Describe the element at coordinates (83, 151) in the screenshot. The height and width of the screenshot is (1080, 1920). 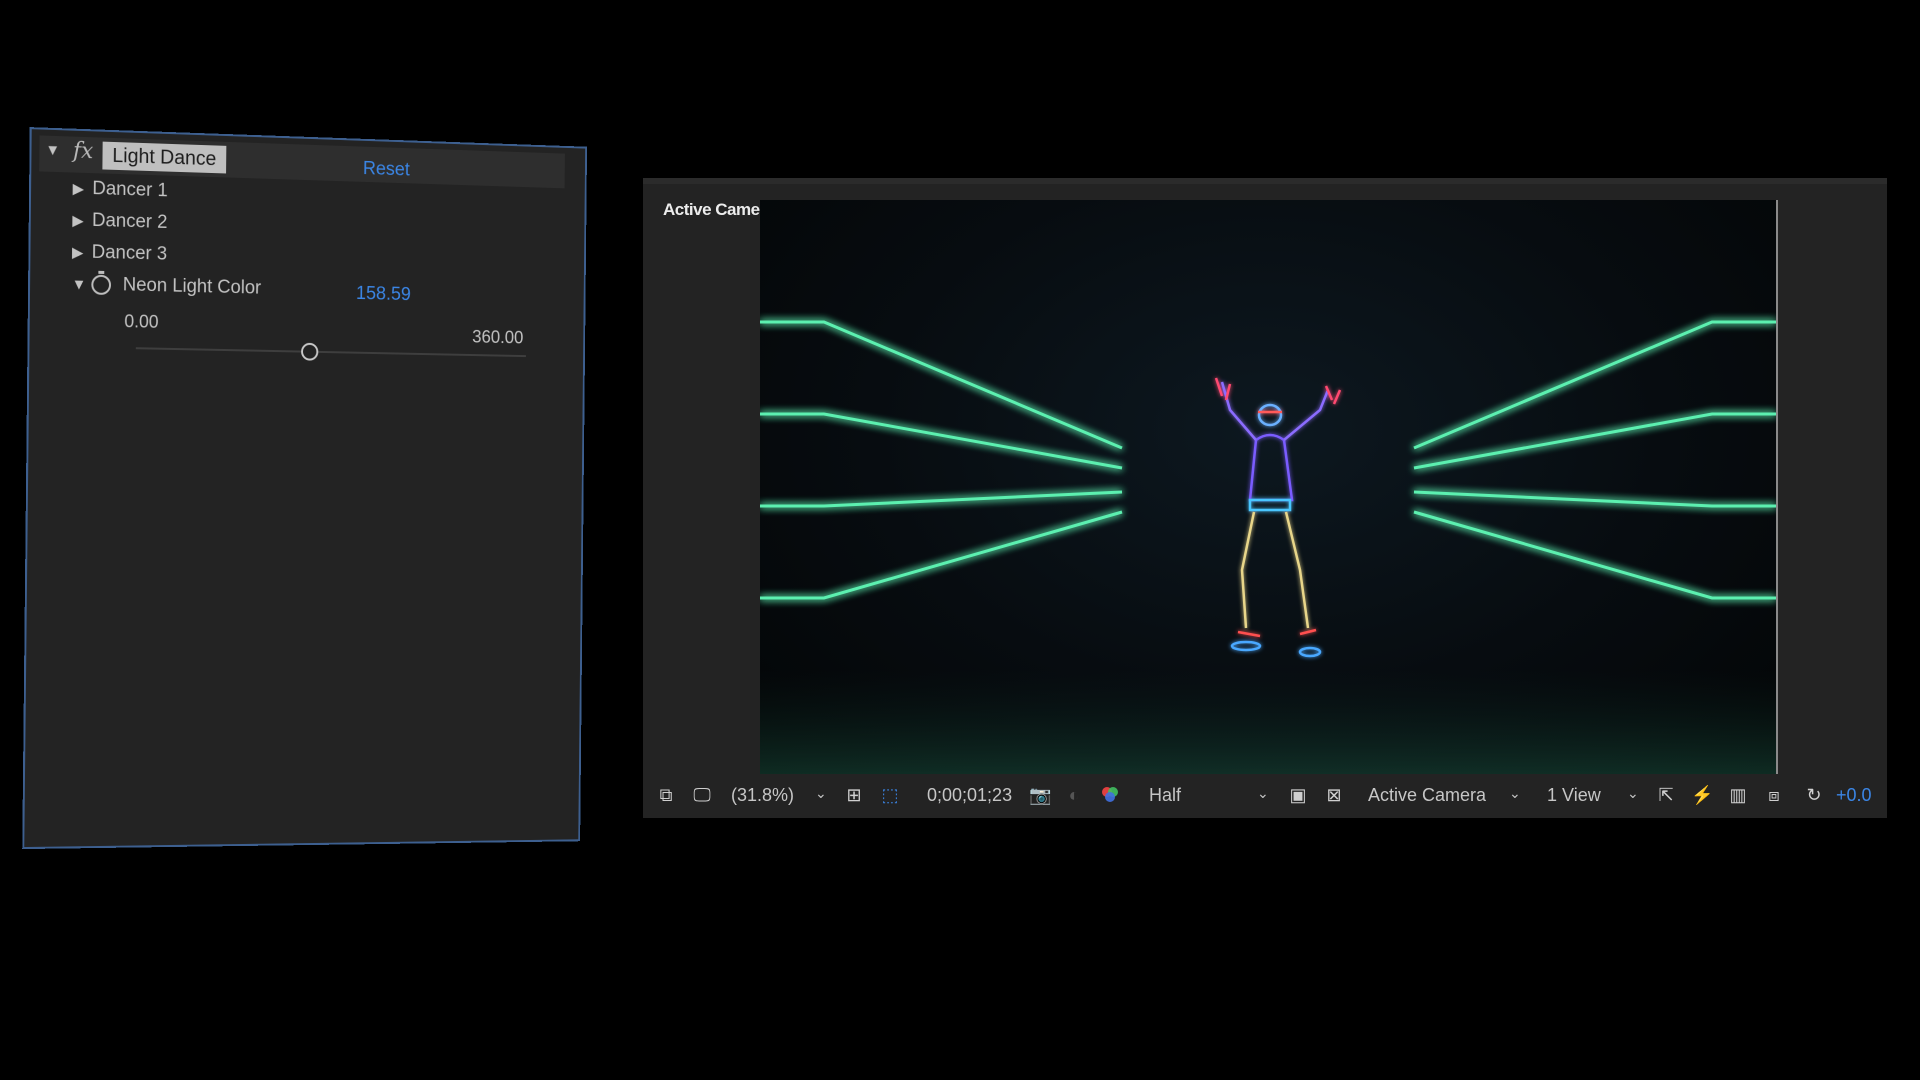
I see `fx-icon: fx` at that location.